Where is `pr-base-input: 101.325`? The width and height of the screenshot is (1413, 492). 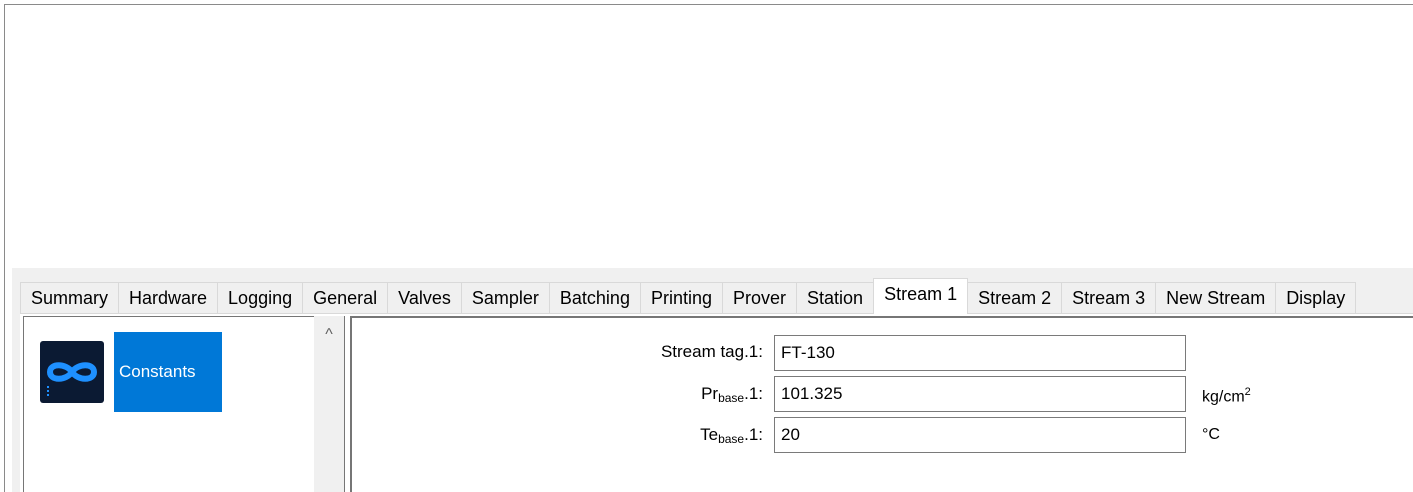 pr-base-input: 101.325 is located at coordinates (980, 394).